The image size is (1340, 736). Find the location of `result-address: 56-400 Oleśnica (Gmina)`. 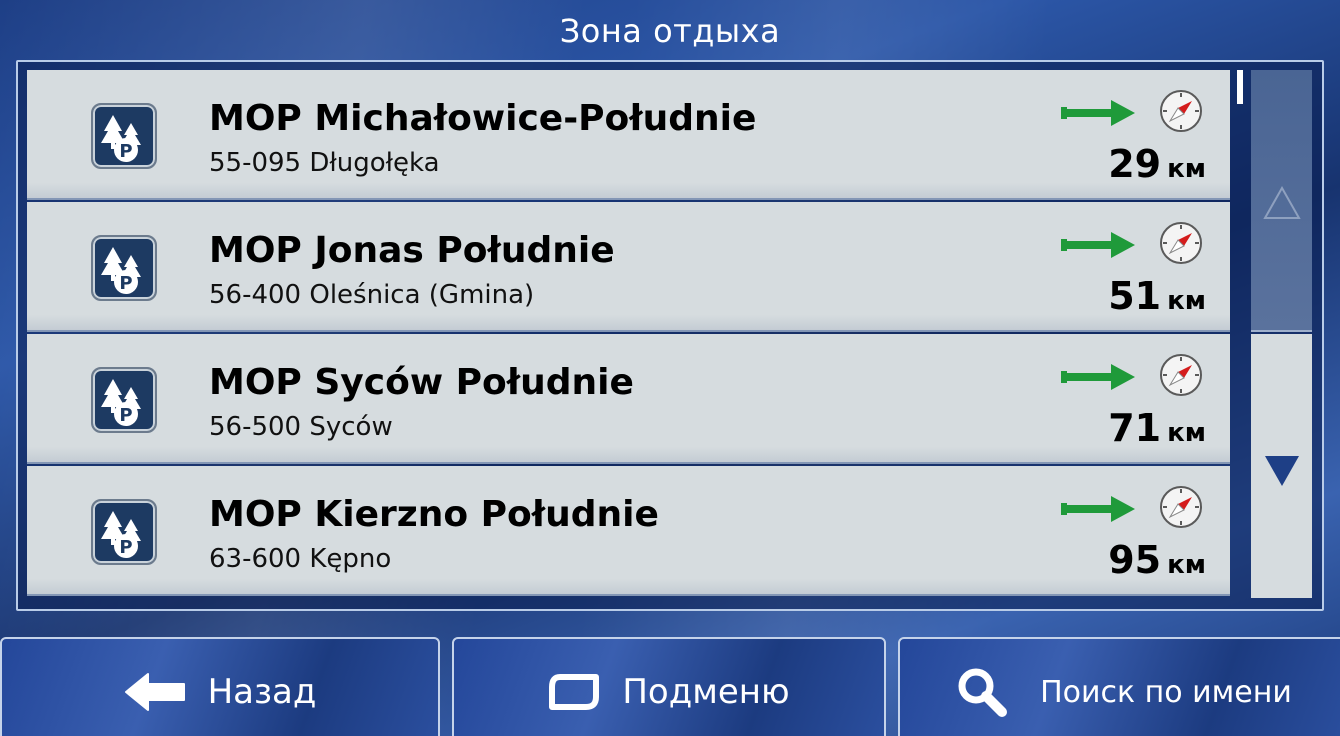

result-address: 56-400 Oleśnica (Gmina) is located at coordinates (372, 295).